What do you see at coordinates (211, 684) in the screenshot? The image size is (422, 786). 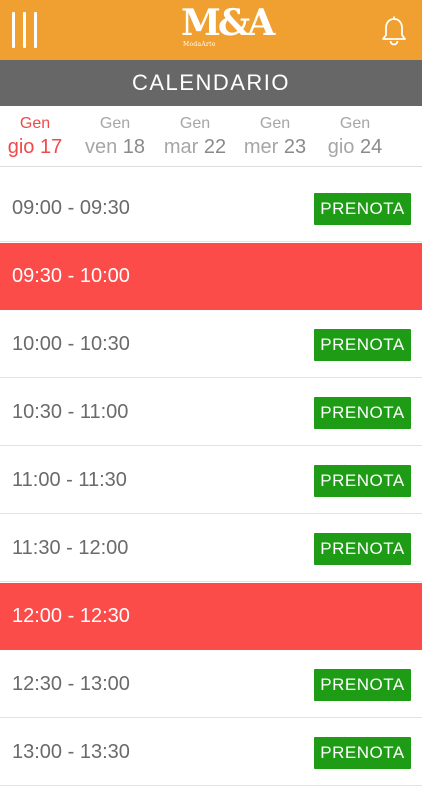 I see `time-slot: 12:30 - 13:00 PRENOTA` at bounding box center [211, 684].